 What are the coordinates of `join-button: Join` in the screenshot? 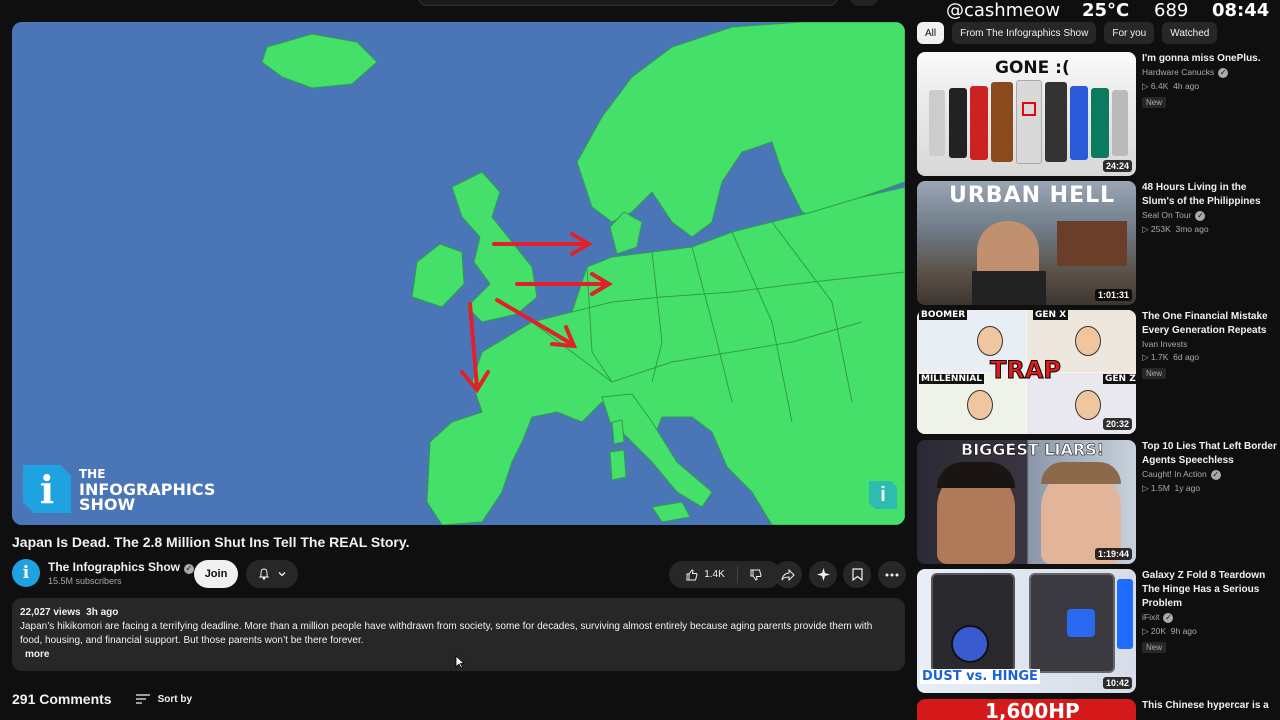 It's located at (216, 574).